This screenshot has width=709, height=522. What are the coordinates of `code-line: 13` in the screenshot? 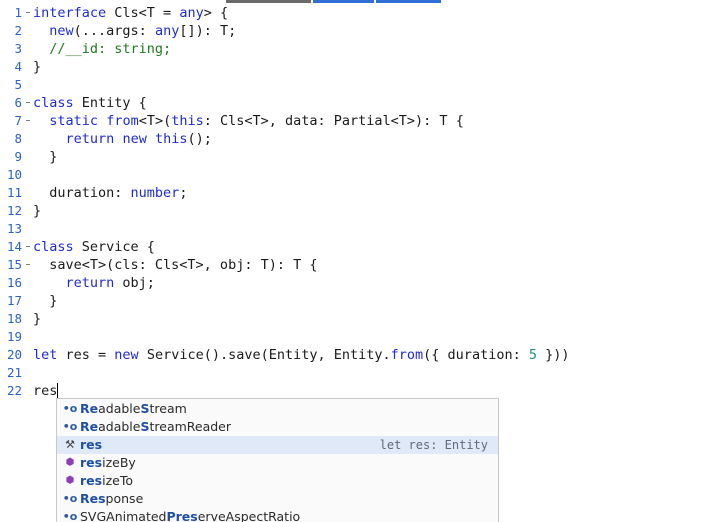 It's located at (354, 229).